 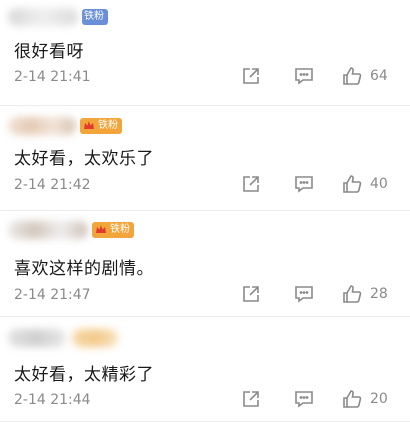 What do you see at coordinates (52, 399) in the screenshot?
I see `comment-time: 2-14 21:44` at bounding box center [52, 399].